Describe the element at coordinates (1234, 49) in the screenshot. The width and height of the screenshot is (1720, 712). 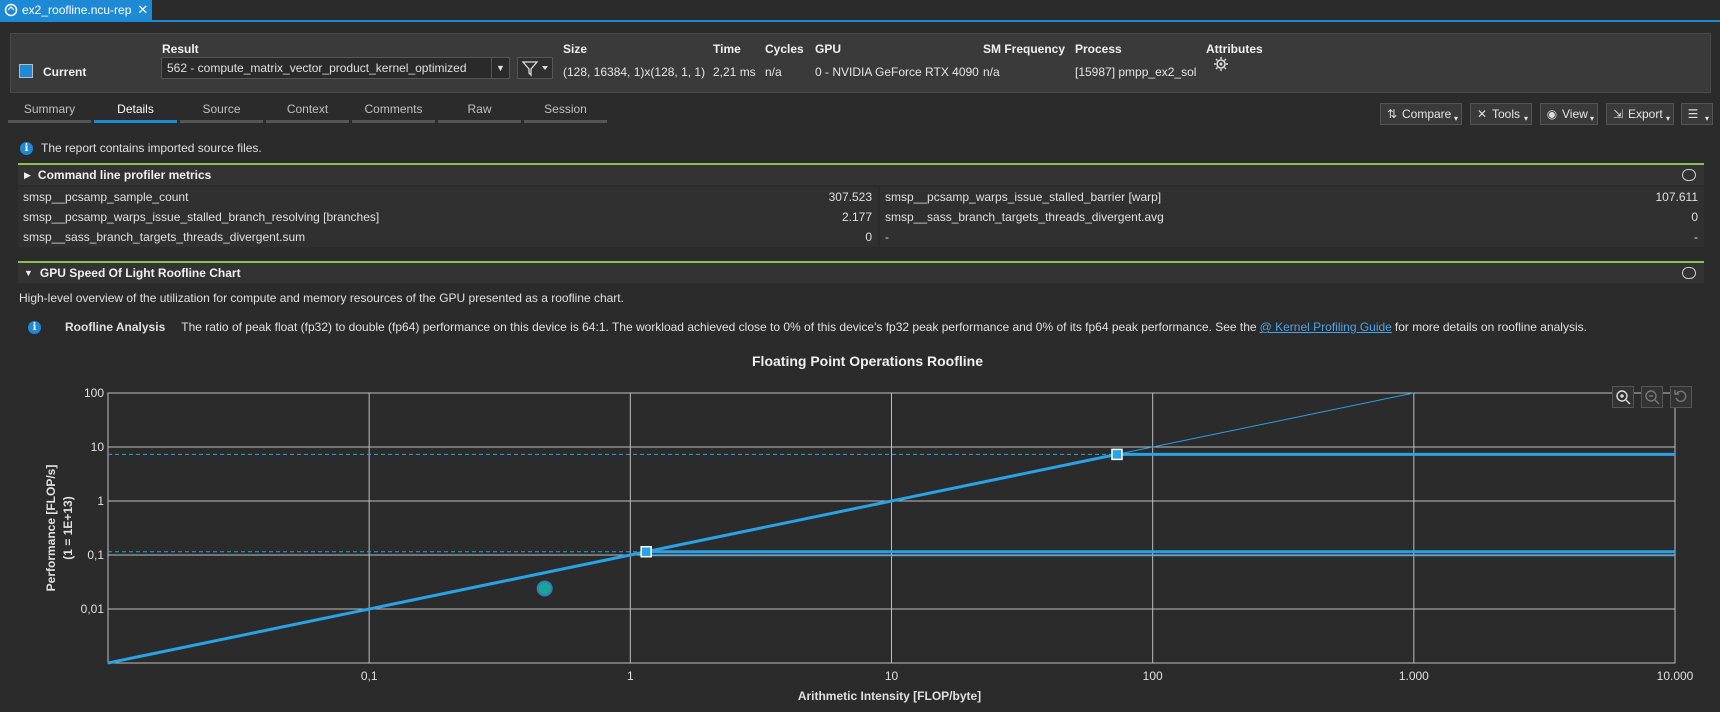
I see `attributes-label: Attributes` at that location.